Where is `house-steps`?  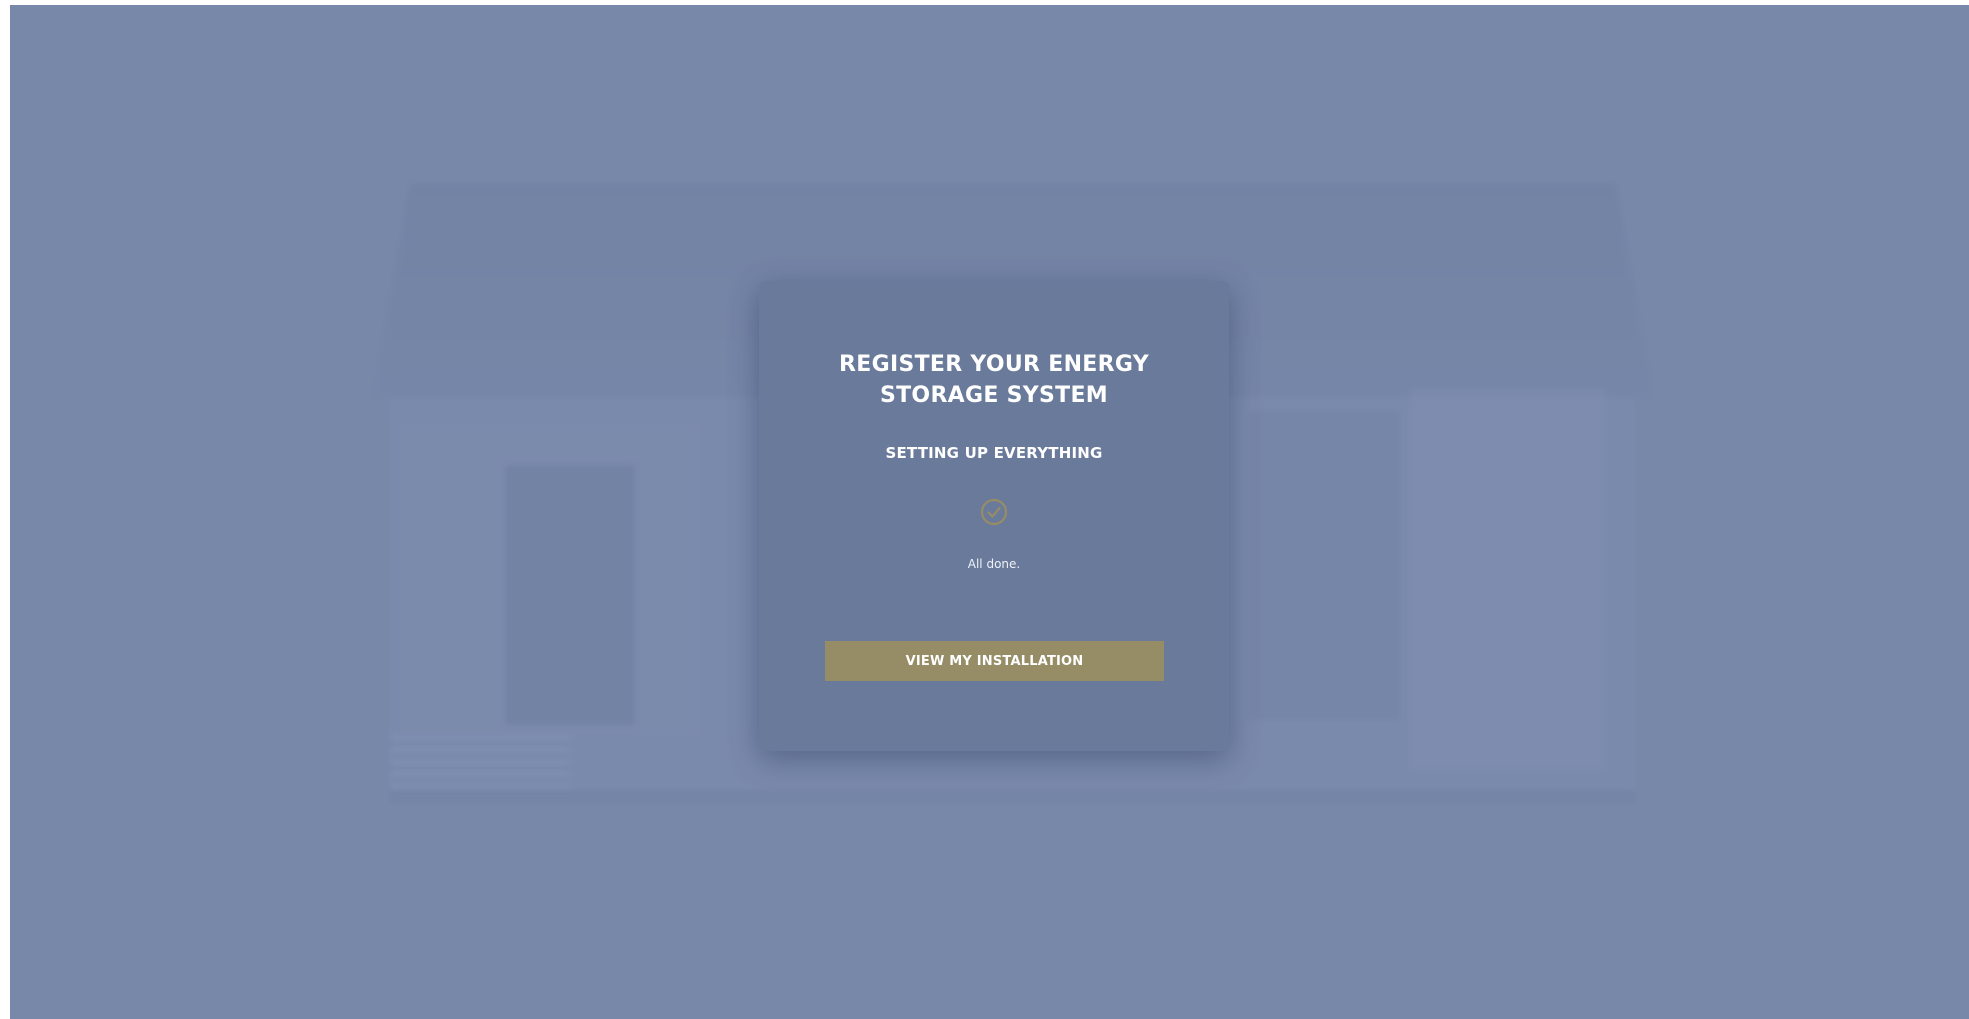 house-steps is located at coordinates (480, 765).